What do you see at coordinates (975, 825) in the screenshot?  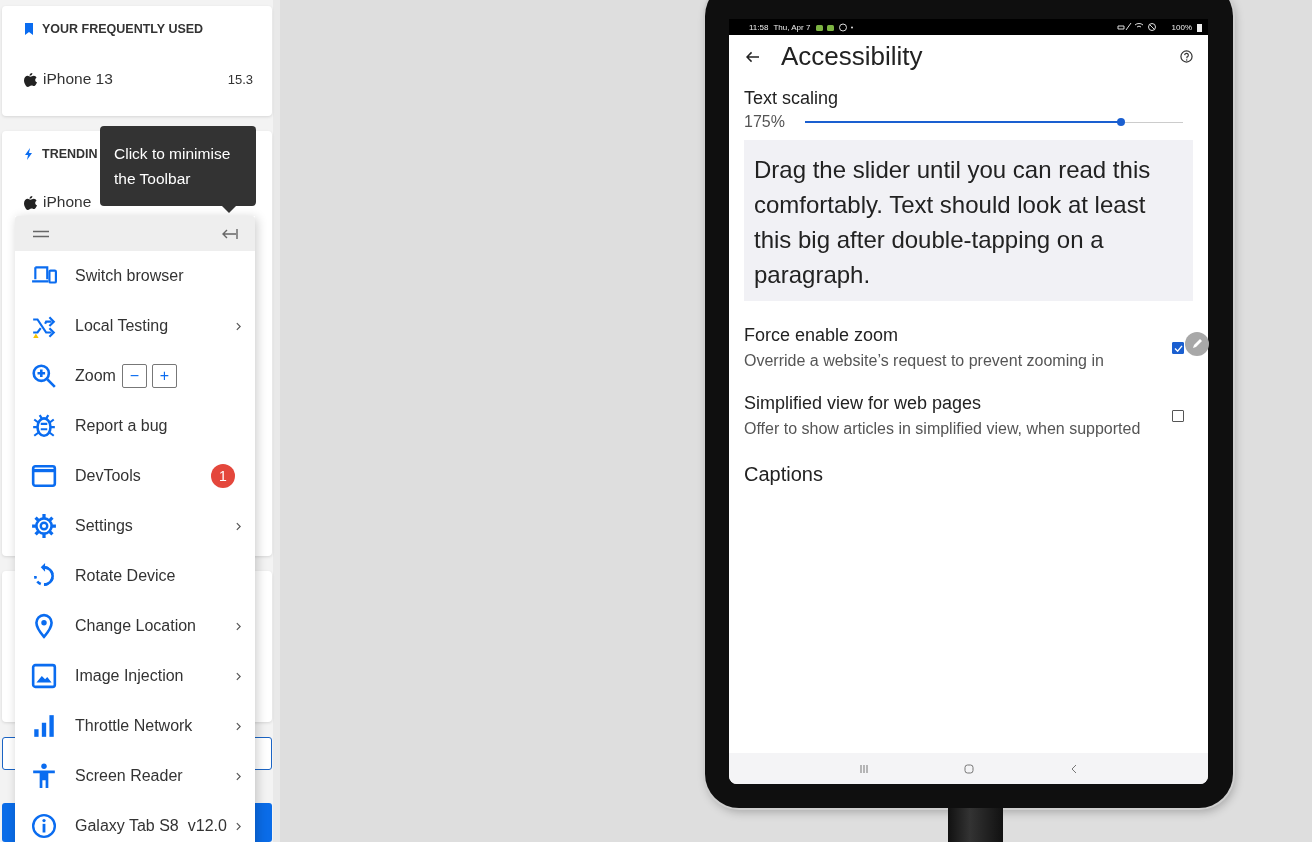 I see `cable` at bounding box center [975, 825].